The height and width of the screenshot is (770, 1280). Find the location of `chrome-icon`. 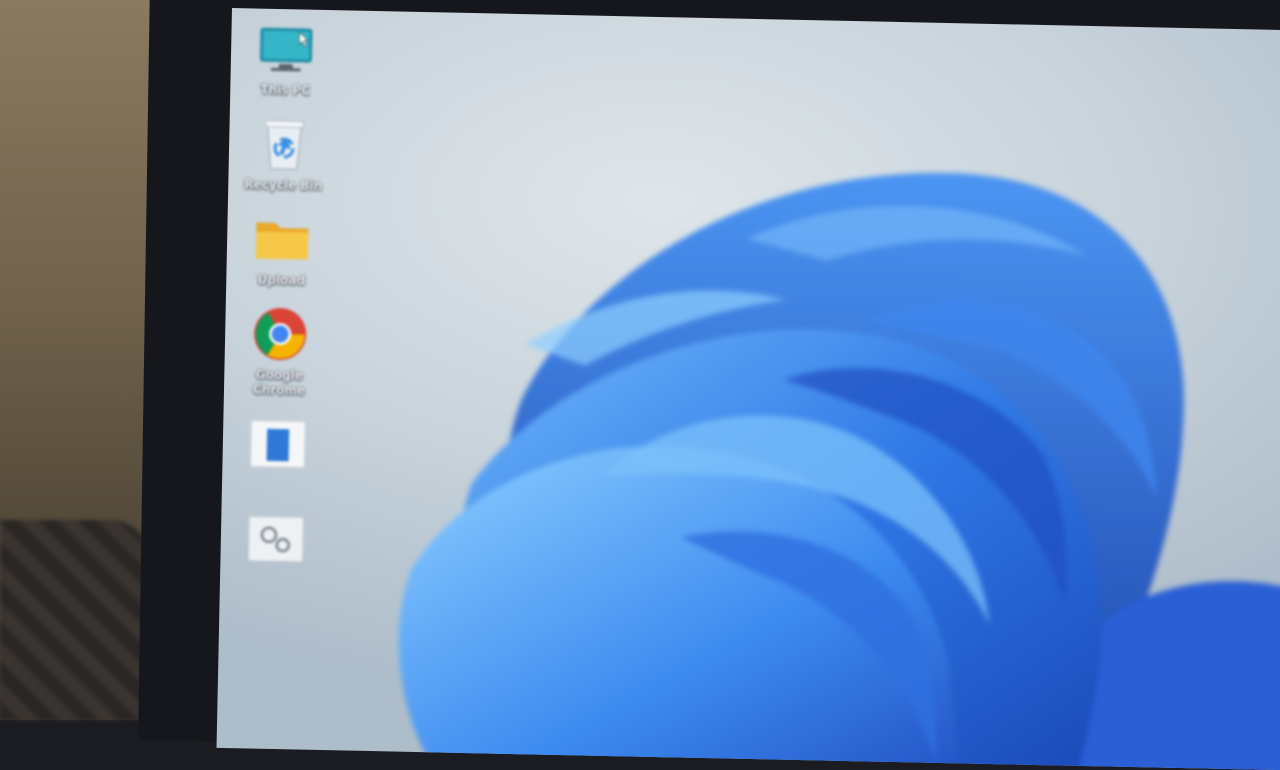

chrome-icon is located at coordinates (280, 333).